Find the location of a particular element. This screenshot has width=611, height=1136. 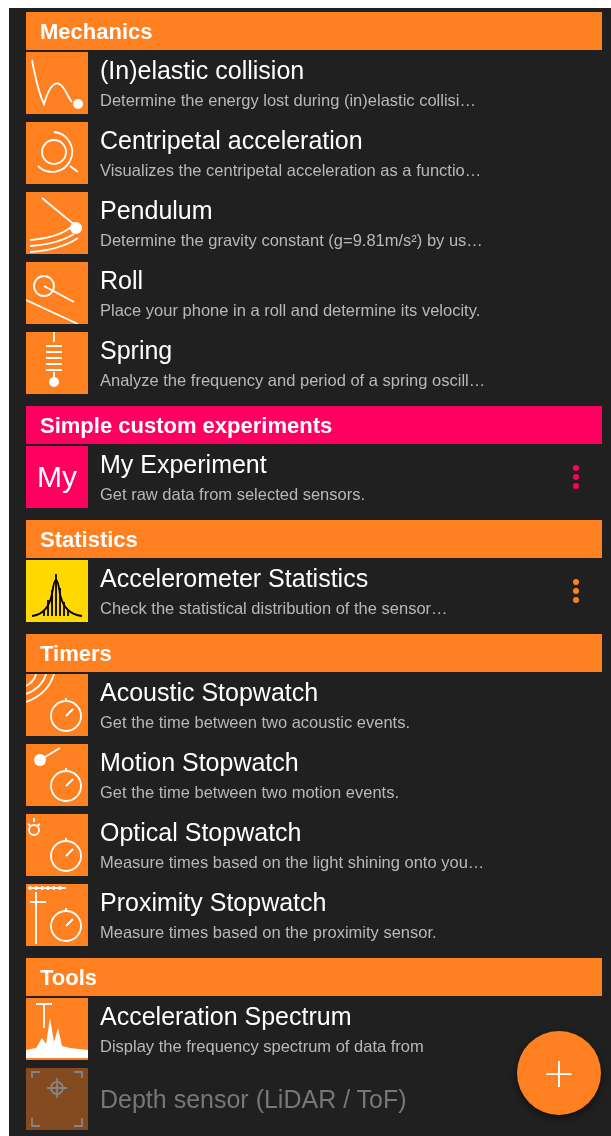

bell-curve-icon is located at coordinates (57, 591).